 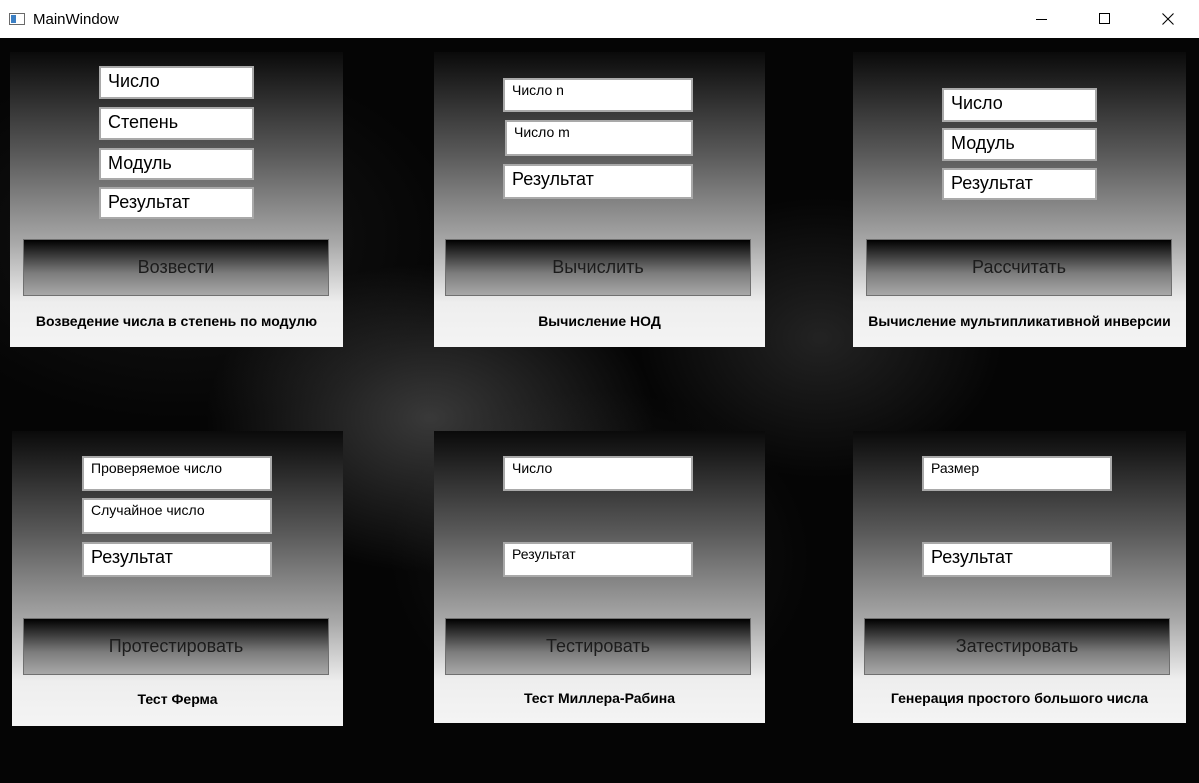 I want to click on maximize-icon, so click(x=1104, y=18).